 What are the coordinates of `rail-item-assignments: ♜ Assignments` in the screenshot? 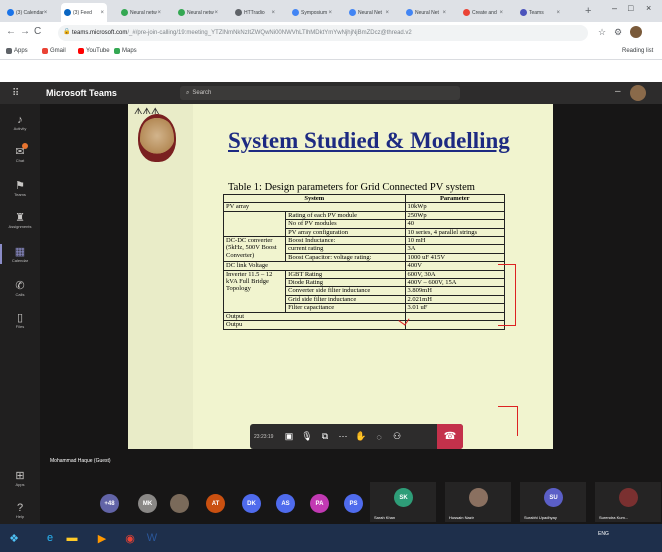 It's located at (20, 220).